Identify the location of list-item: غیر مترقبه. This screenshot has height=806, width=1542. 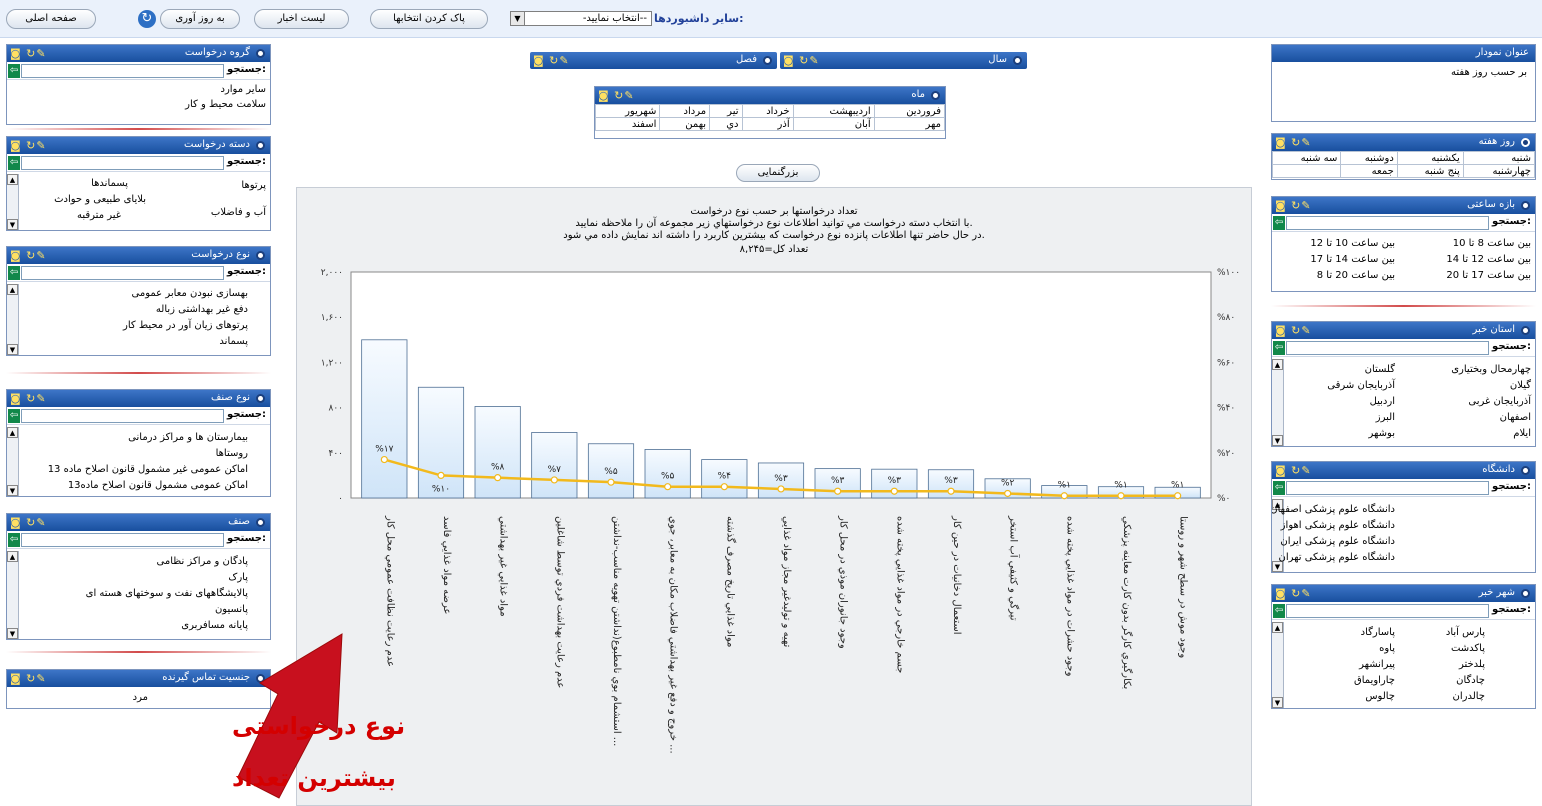
(99, 215).